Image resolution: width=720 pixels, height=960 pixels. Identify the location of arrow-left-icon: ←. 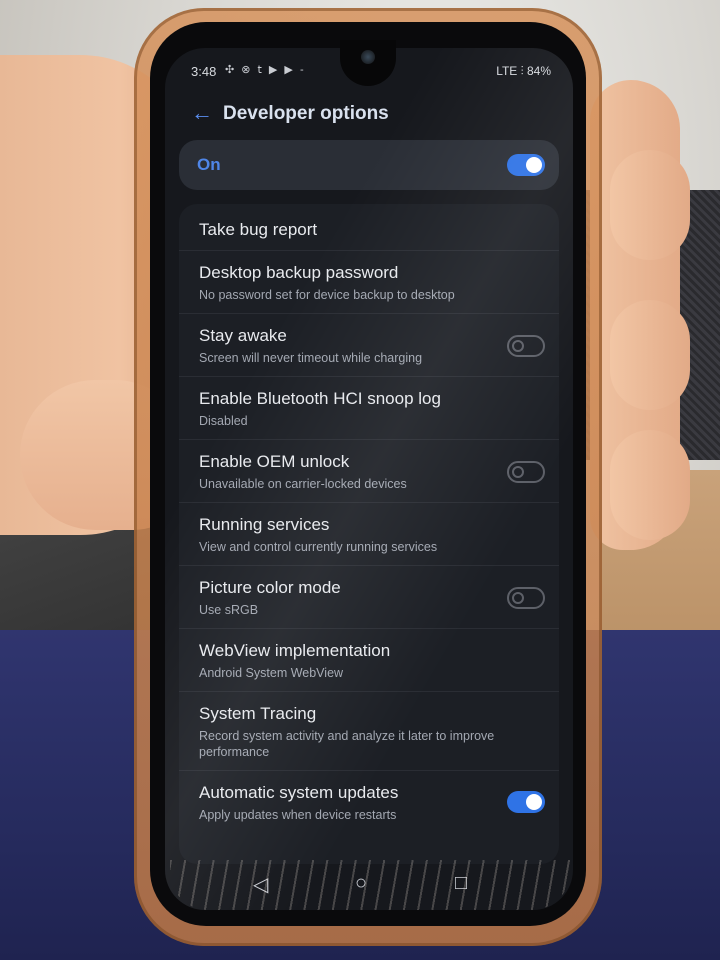
(202, 113).